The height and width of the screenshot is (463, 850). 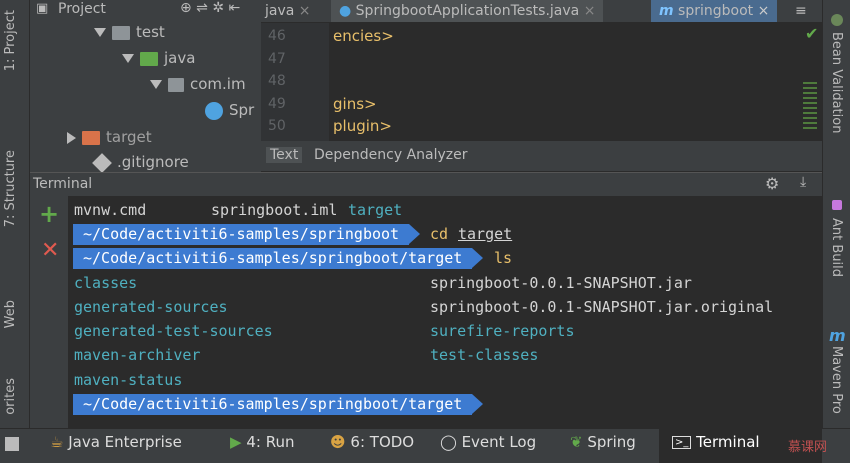 I want to click on tree-item-test: test, so click(x=129, y=32).